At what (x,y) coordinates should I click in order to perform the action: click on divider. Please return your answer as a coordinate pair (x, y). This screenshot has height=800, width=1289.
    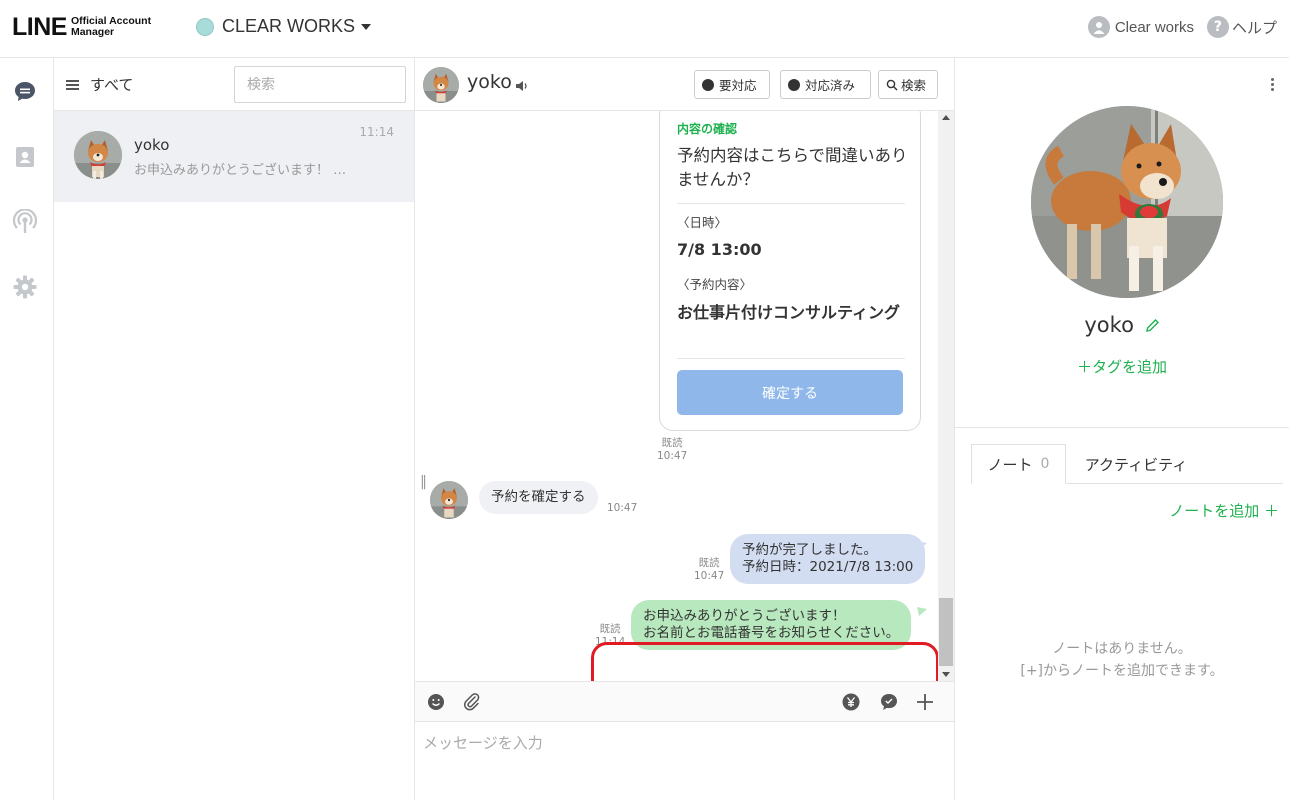
    Looking at the image, I should click on (1122, 427).